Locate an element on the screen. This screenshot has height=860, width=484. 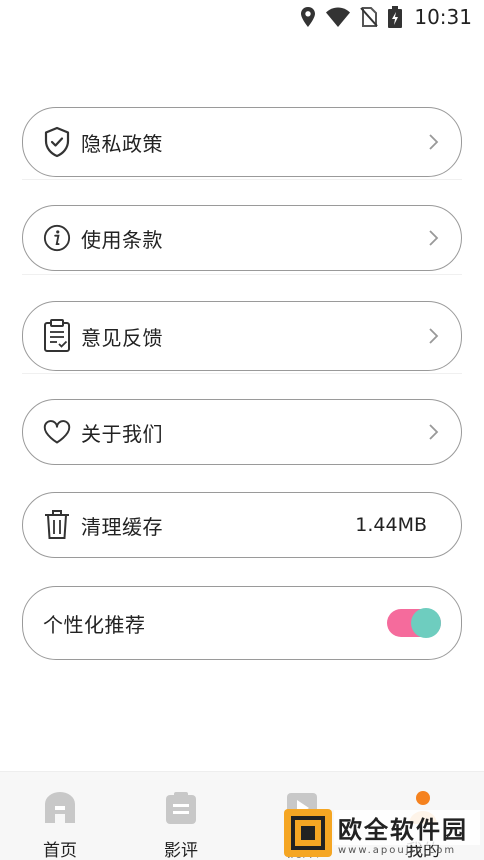
battery-charging-icon is located at coordinates (395, 17).